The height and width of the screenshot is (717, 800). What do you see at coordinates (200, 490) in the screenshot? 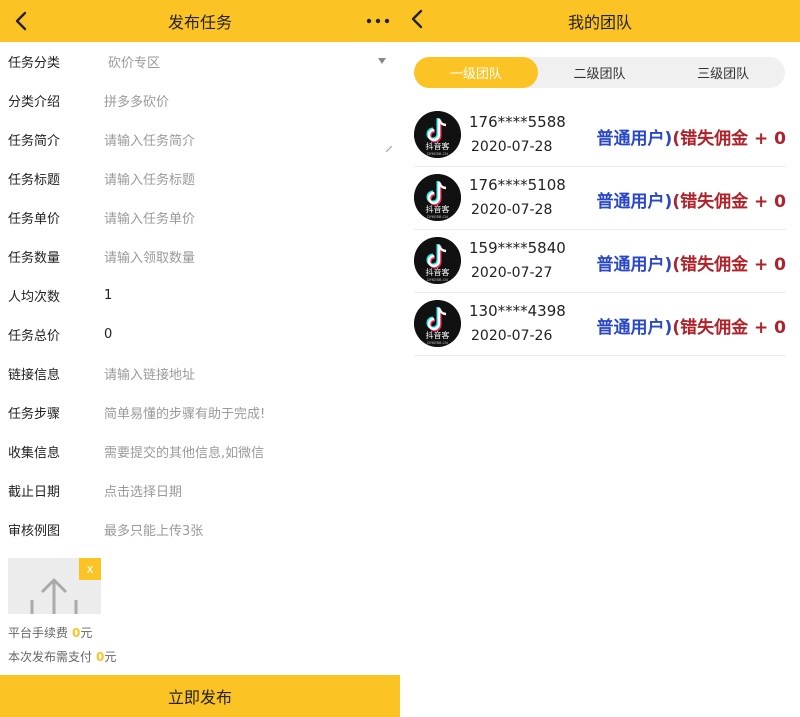
I see `field-deadline: 截止日期 点击选择日期` at bounding box center [200, 490].